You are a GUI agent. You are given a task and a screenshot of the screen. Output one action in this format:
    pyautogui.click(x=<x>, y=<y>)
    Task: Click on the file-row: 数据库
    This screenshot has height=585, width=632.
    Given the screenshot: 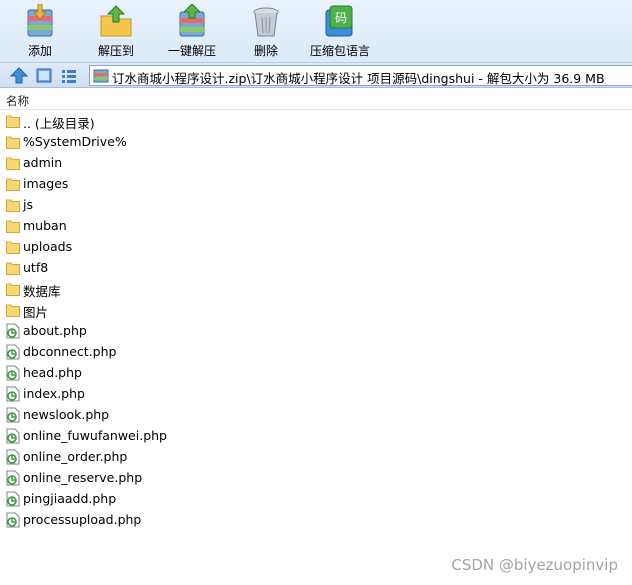 What is the action you would take?
    pyautogui.click(x=316, y=289)
    